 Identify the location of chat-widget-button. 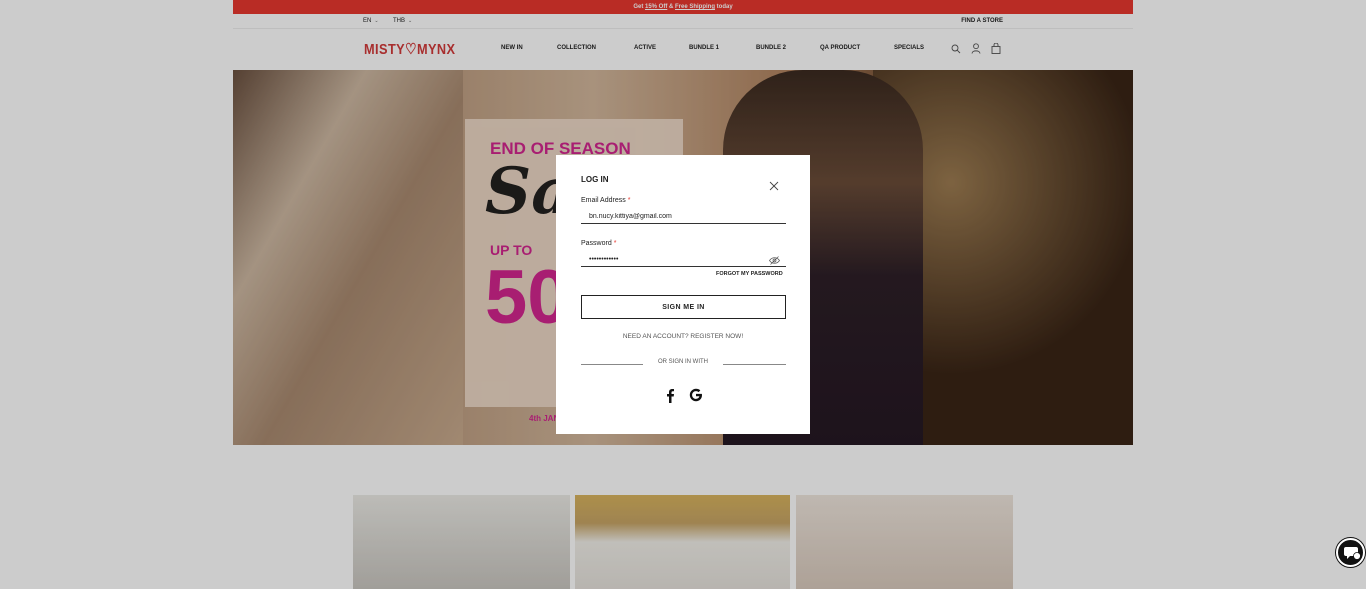
(1350, 552).